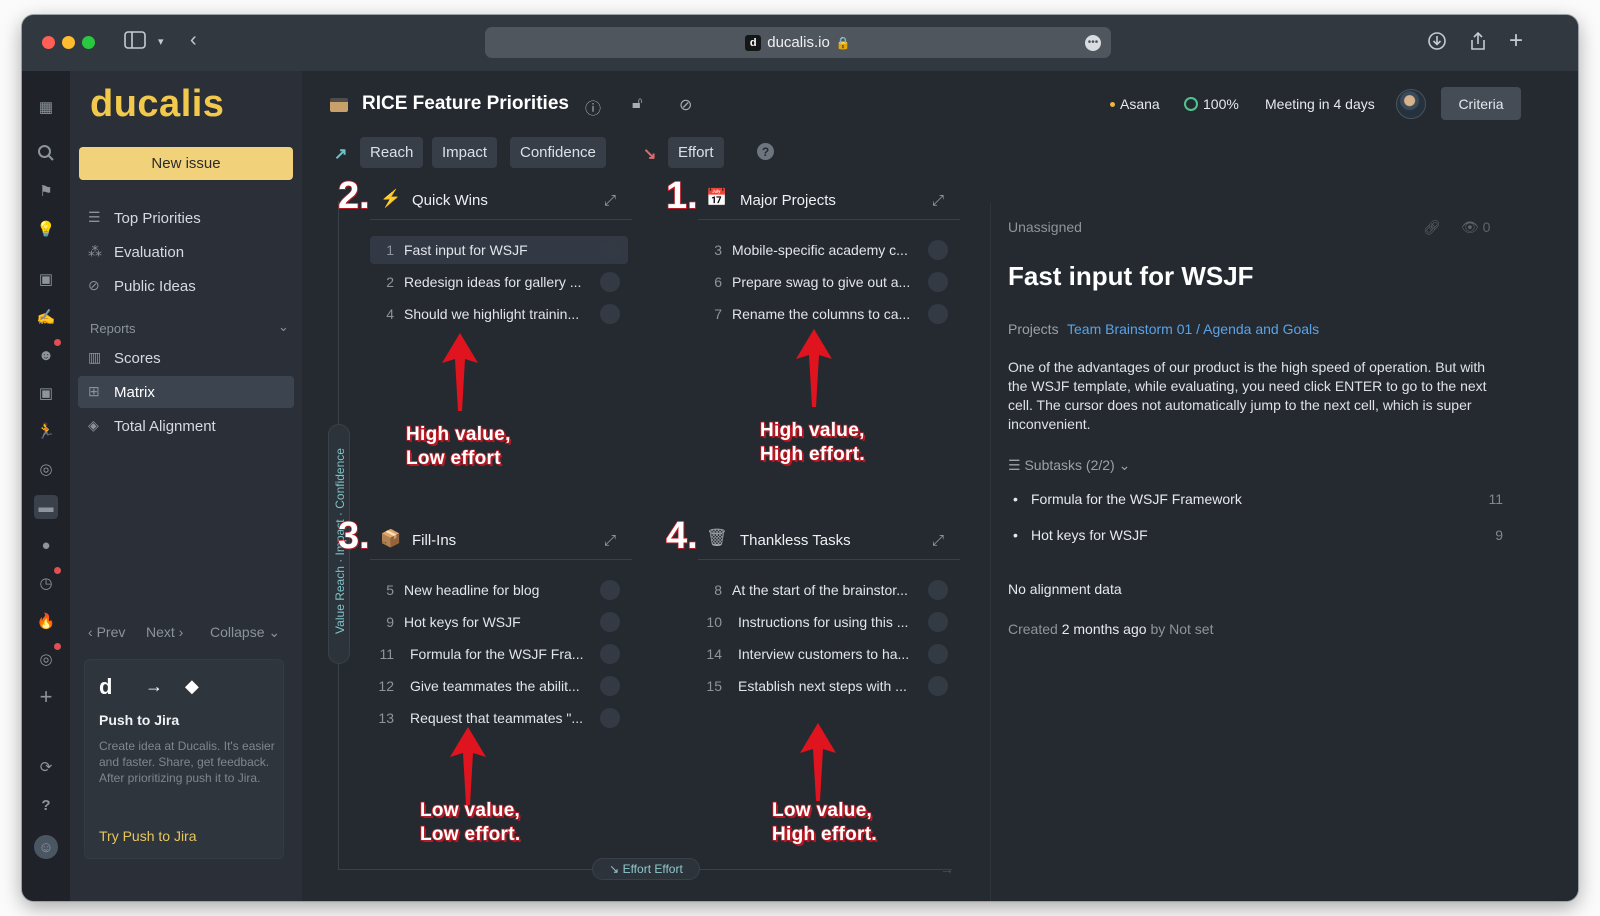 The height and width of the screenshot is (916, 1600). Describe the element at coordinates (1437, 43) in the screenshot. I see `download-icon` at that location.